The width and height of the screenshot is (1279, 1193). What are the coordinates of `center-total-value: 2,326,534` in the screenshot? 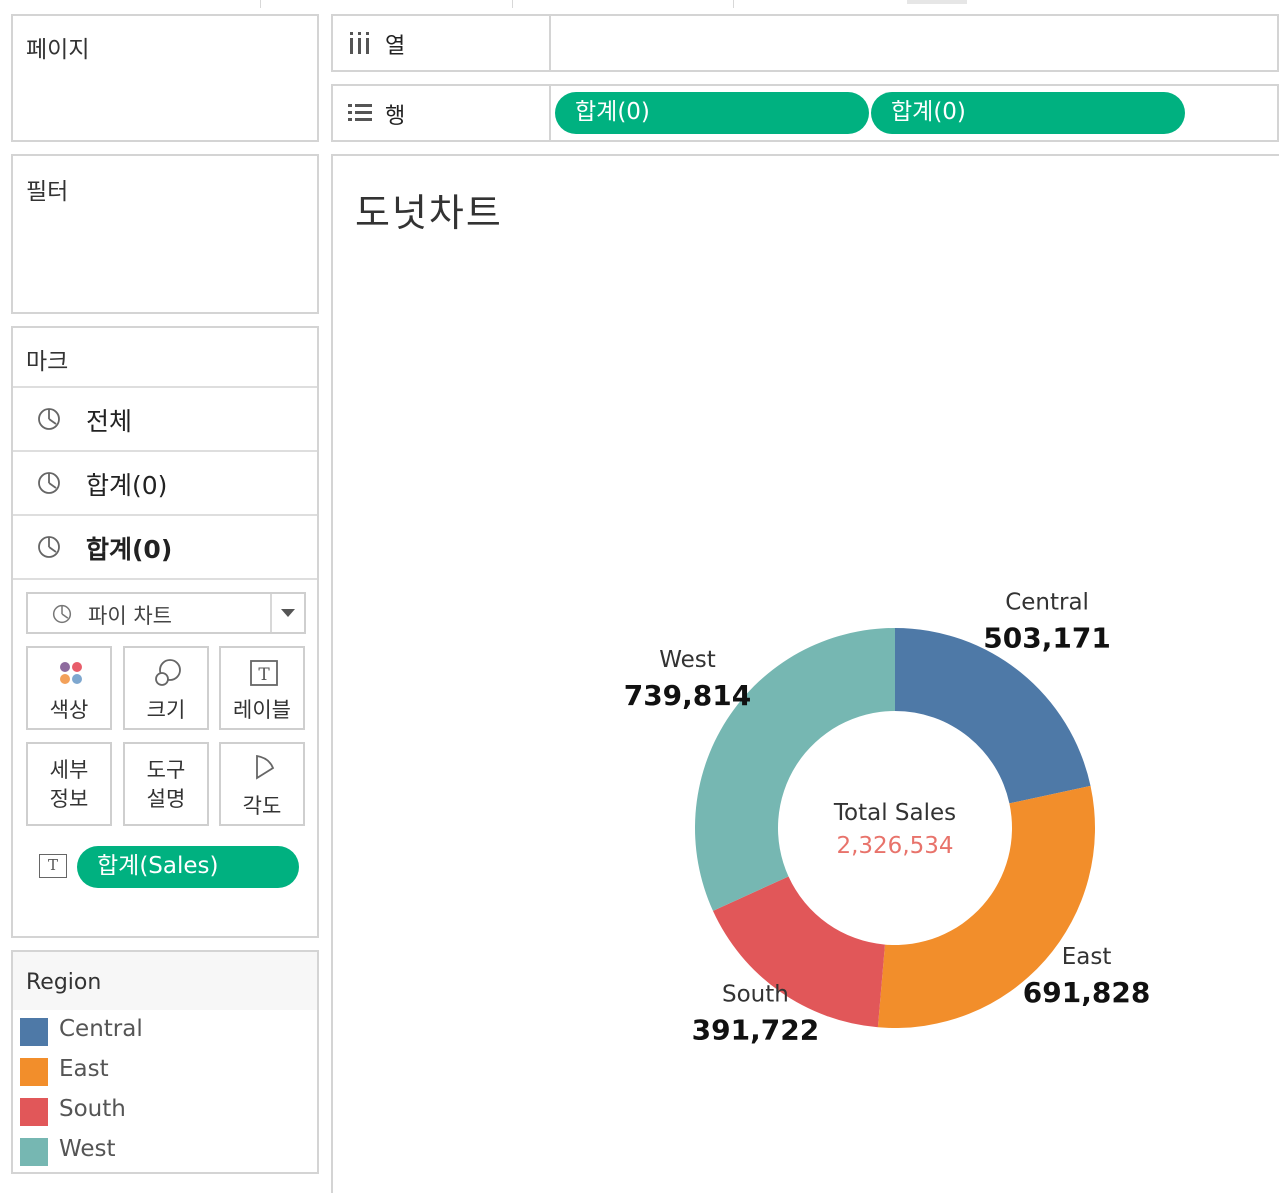 It's located at (894, 846).